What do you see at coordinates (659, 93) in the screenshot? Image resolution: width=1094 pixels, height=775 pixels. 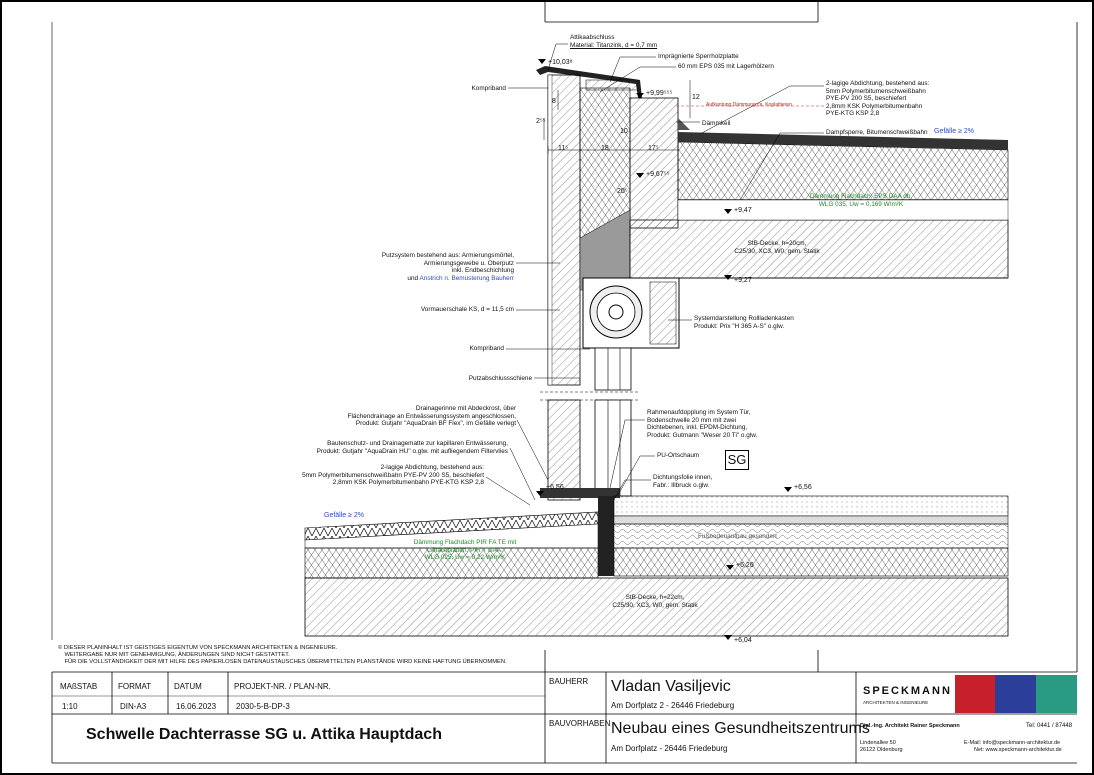 I see `level-9-99: +9,99⁵⁵⁵` at bounding box center [659, 93].